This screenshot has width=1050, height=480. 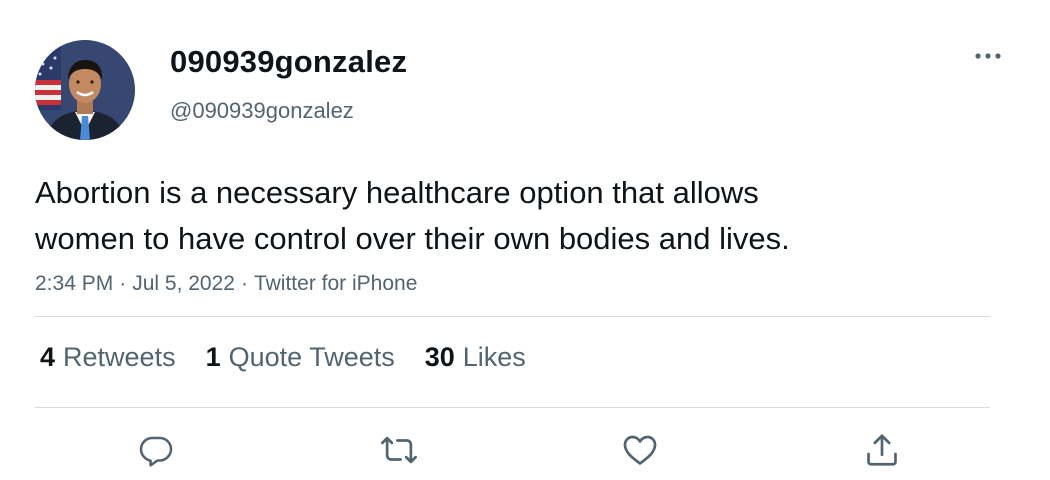 I want to click on tweet-stats: 4 Retweets 1 Quote Tweets 30 Likes, so click(x=283, y=357).